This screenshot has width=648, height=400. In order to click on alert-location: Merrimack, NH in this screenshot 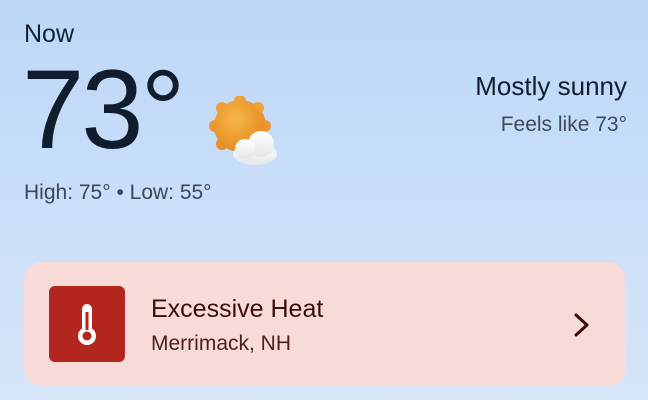, I will do `click(221, 343)`.